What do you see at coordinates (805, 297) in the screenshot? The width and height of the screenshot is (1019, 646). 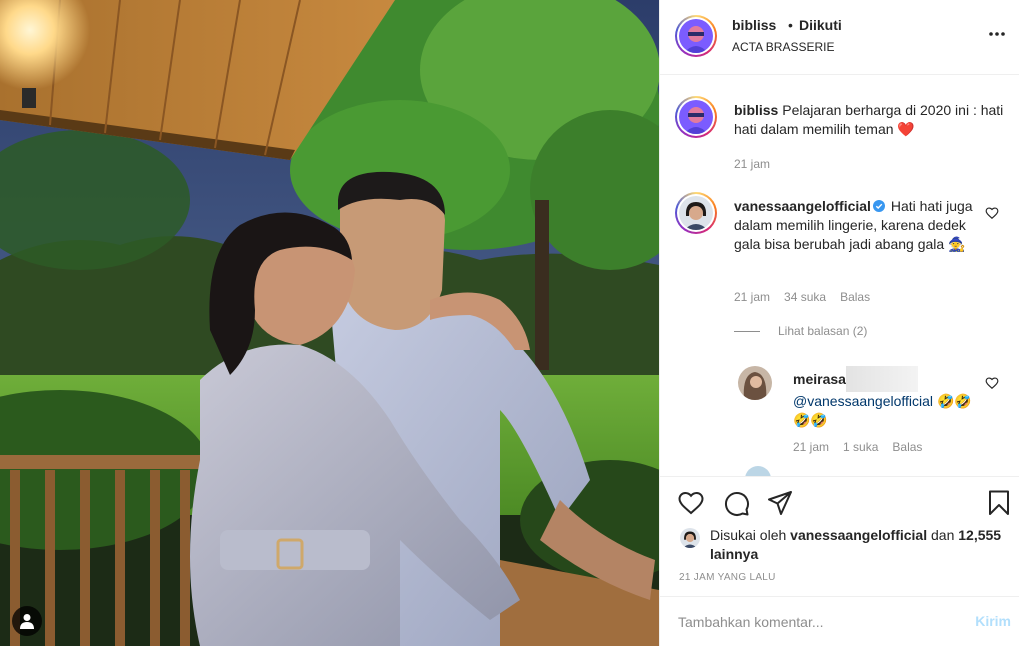 I see `comment-likes: 34 suka` at bounding box center [805, 297].